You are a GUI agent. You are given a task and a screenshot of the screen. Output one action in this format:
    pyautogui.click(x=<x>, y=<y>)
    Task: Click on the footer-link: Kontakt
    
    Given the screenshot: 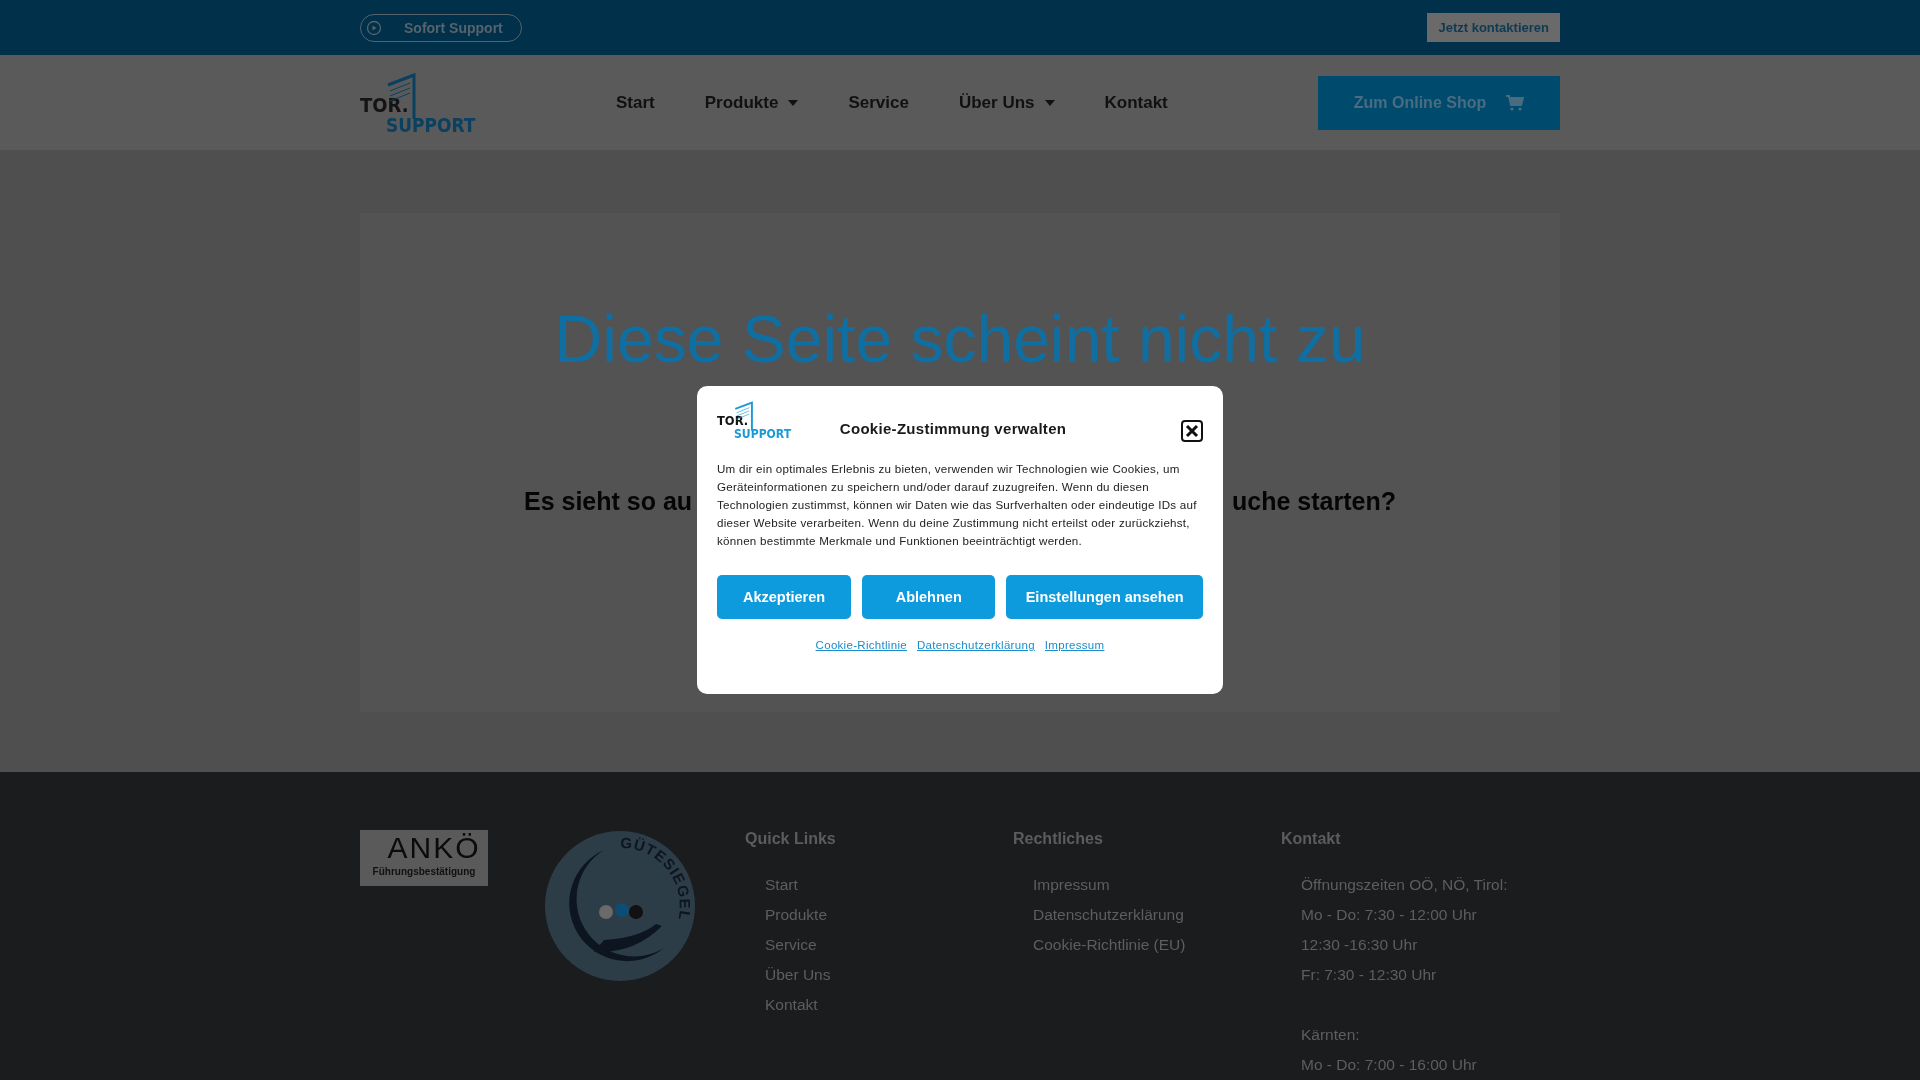 What is the action you would take?
    pyautogui.click(x=879, y=1005)
    